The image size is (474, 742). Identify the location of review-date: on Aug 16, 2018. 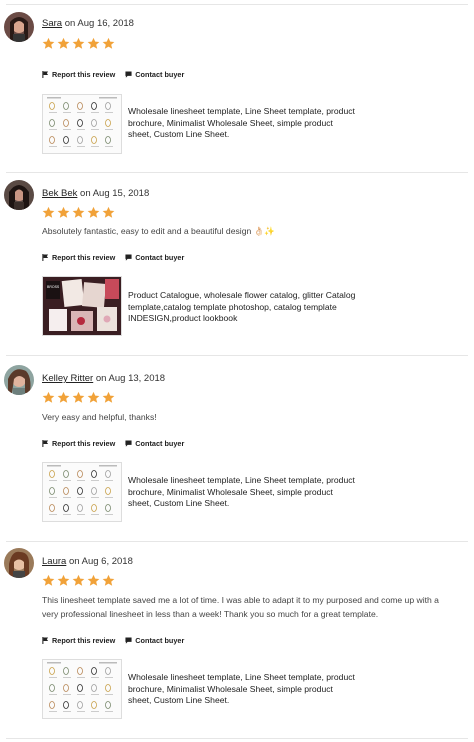
(99, 23).